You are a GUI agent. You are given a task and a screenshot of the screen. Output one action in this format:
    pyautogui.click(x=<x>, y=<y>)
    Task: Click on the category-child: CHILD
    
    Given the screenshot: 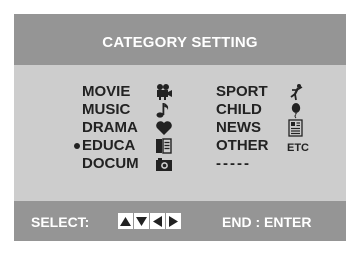 What is the action you would take?
    pyautogui.click(x=258, y=110)
    